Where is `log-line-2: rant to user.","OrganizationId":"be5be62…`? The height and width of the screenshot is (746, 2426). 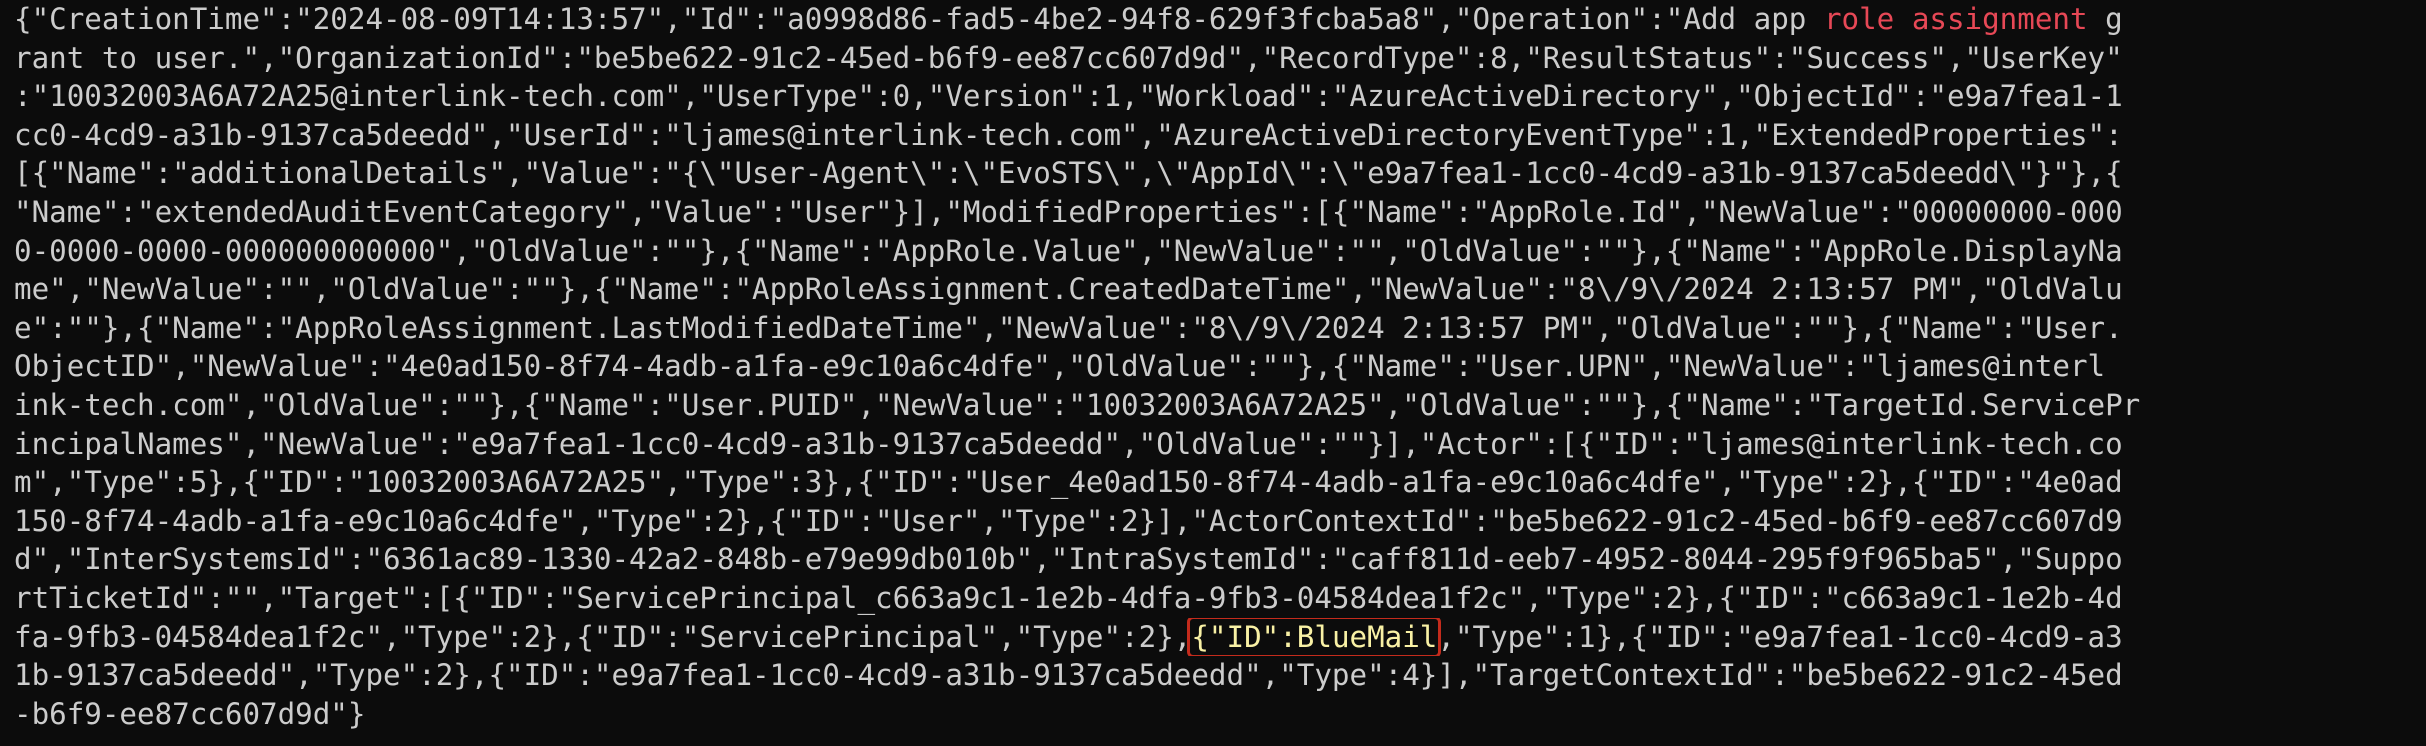
log-line-2: rant to user.","OrganizationId":"be5be62… is located at coordinates (1068, 57).